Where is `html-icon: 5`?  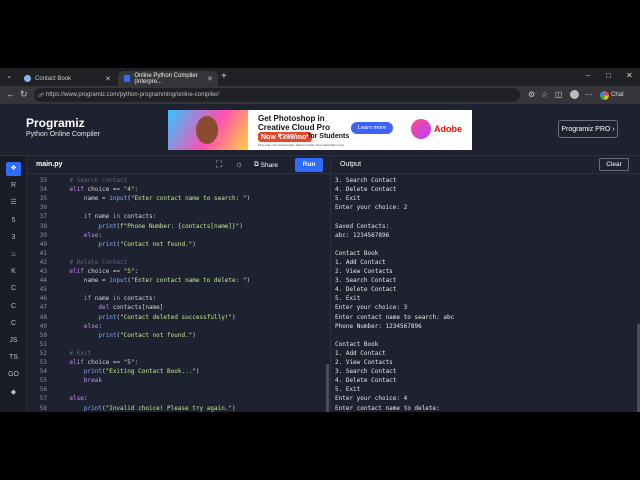
html-icon: 5 is located at coordinates (13, 221).